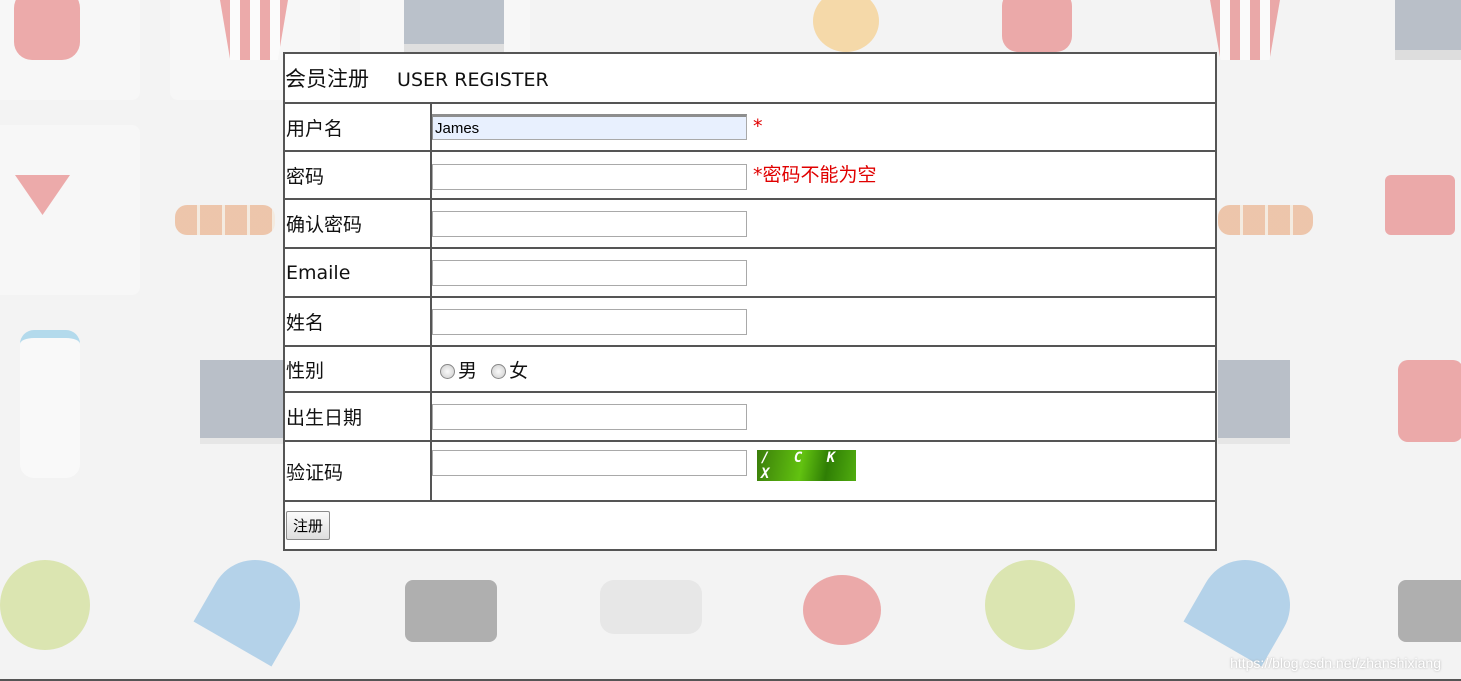 The width and height of the screenshot is (1461, 681). What do you see at coordinates (357, 223) in the screenshot?
I see `confirm-password-label: 确认密码` at bounding box center [357, 223].